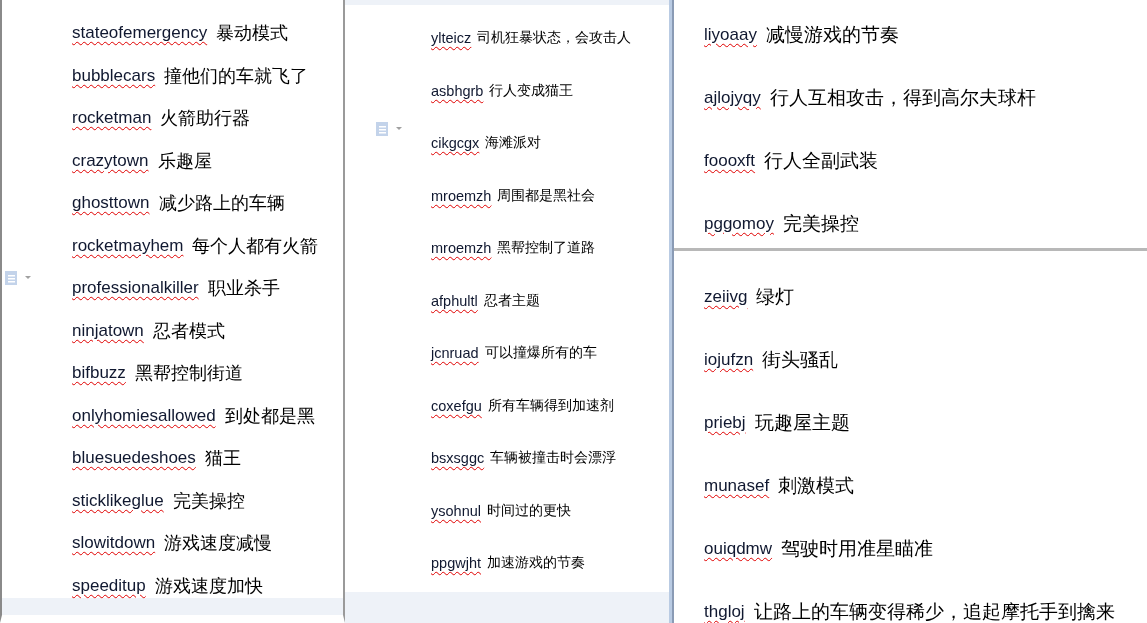 This screenshot has width=1147, height=623. I want to click on cheat-code: bifbuzz, so click(99, 373).